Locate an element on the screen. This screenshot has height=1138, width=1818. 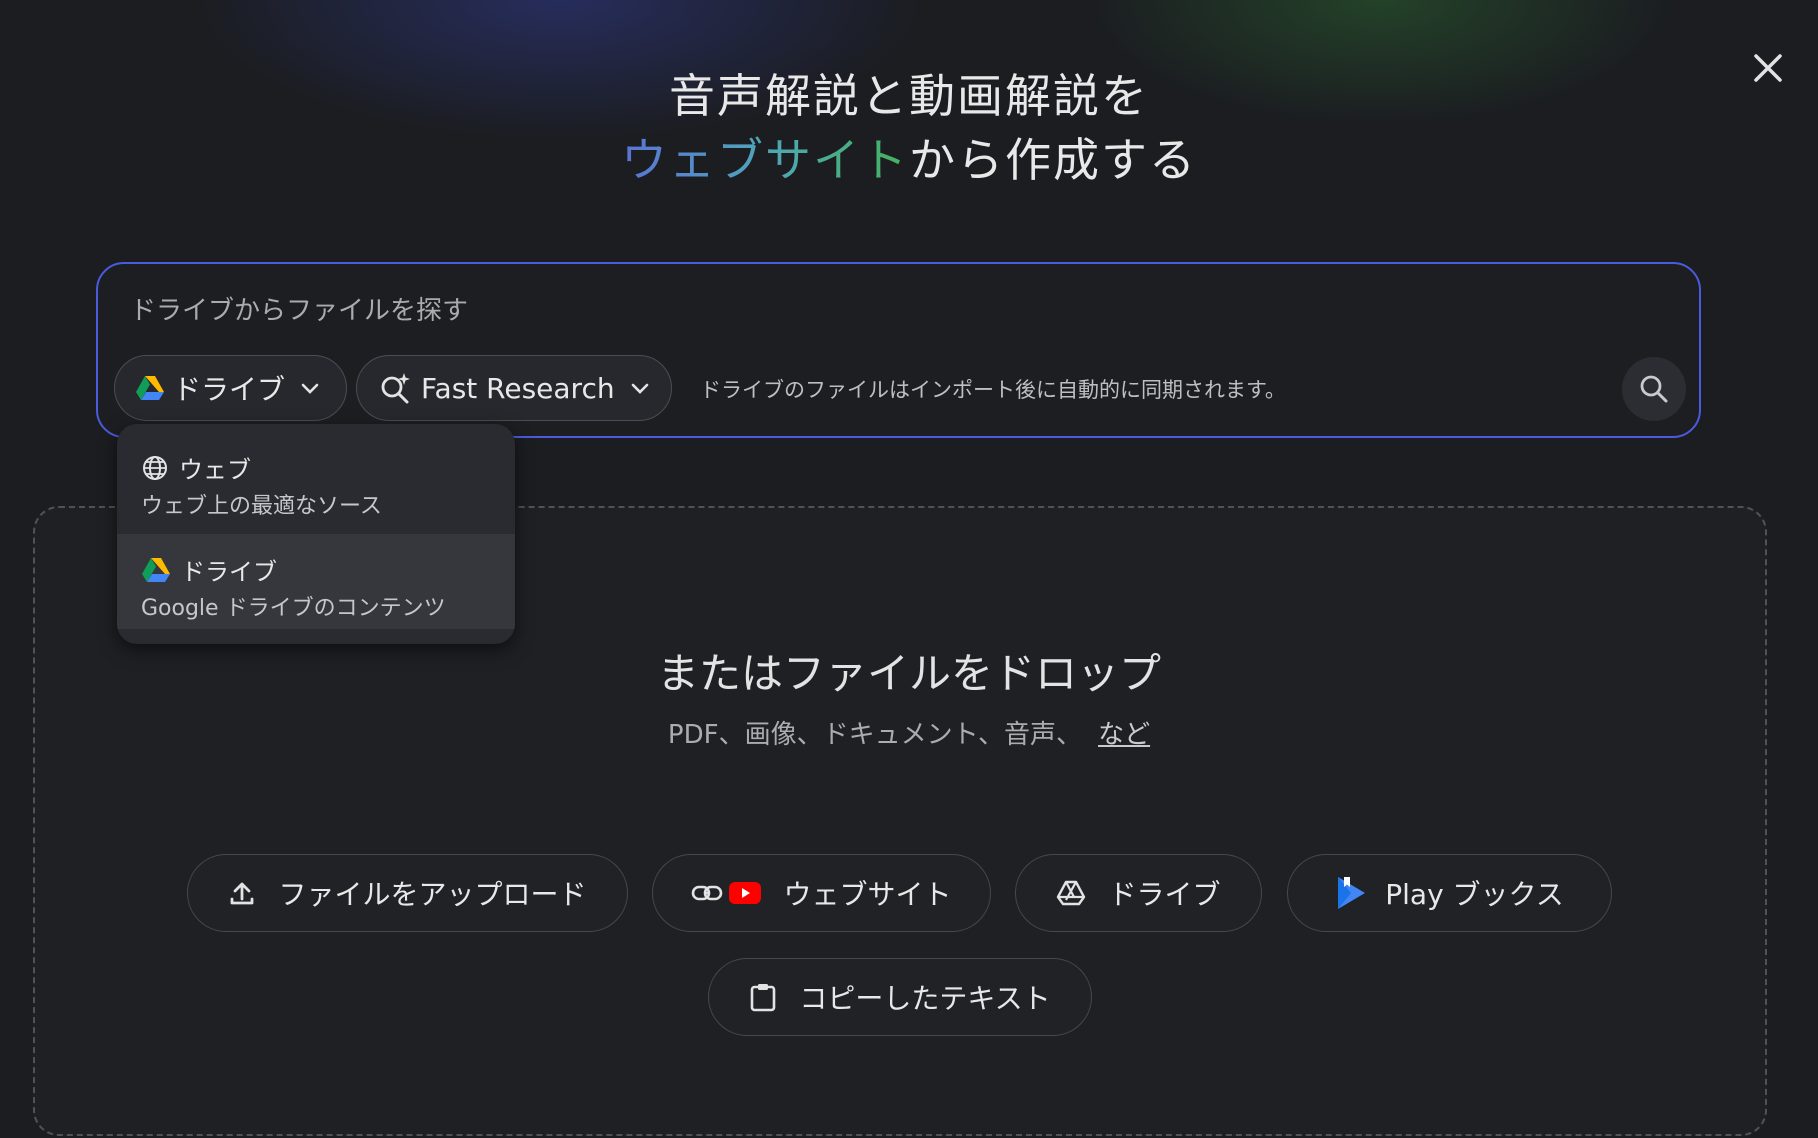
copied-text-button: コピーしたテキスト is located at coordinates (900, 997).